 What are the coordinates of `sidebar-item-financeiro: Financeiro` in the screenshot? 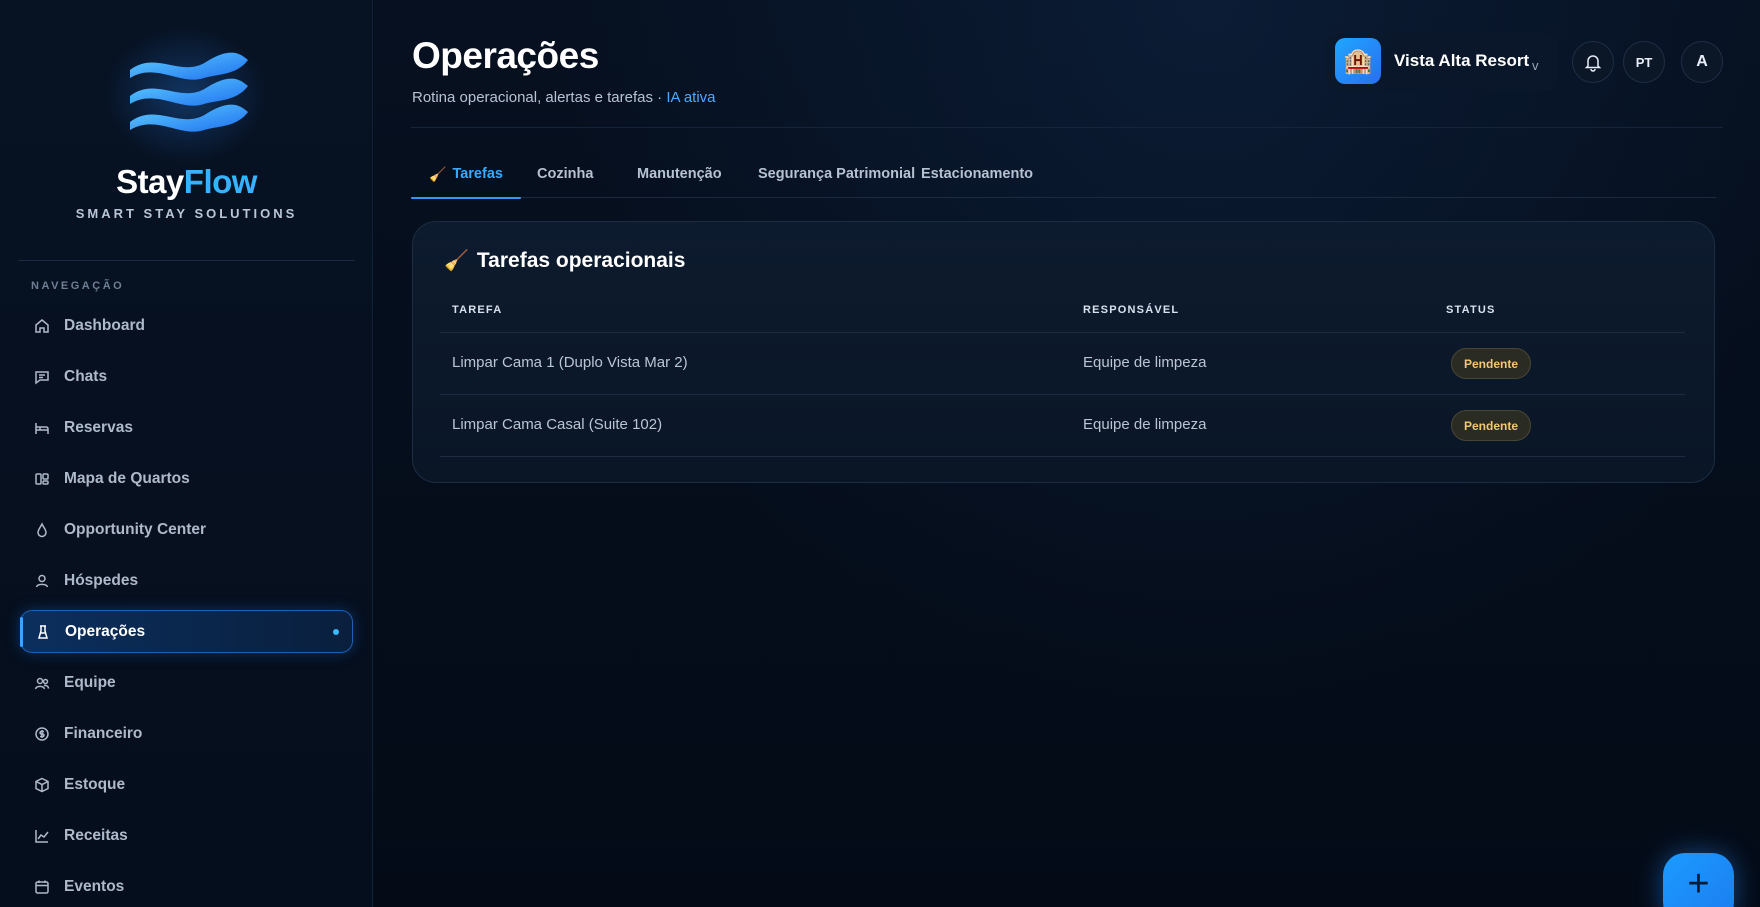 It's located at (186, 733).